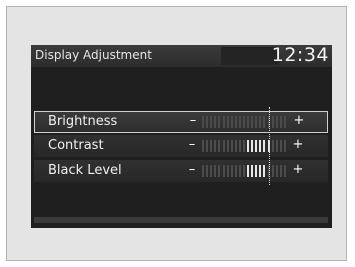  I want to click on screen-title: Display Adjustment, so click(93, 55).